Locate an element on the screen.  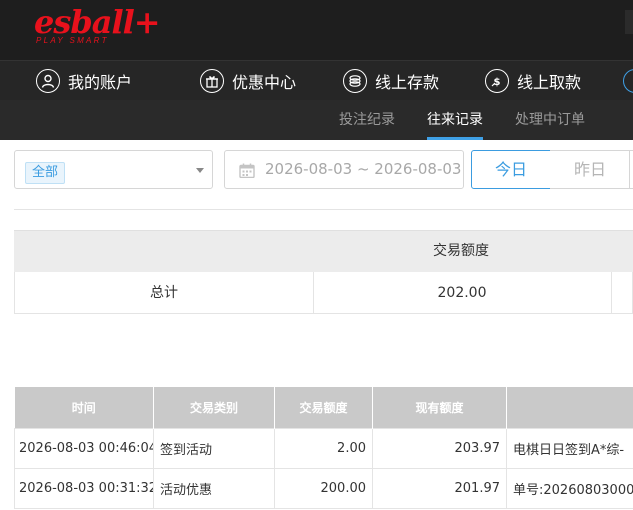
yesterday-button: 昨日 is located at coordinates (591, 169).